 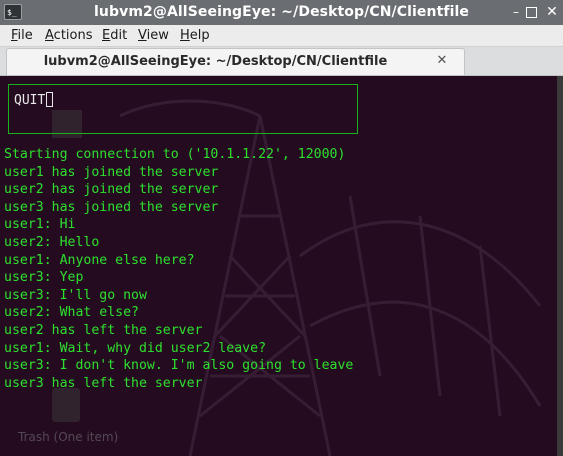 What do you see at coordinates (71, 313) in the screenshot?
I see `log-line: user2: What else?` at bounding box center [71, 313].